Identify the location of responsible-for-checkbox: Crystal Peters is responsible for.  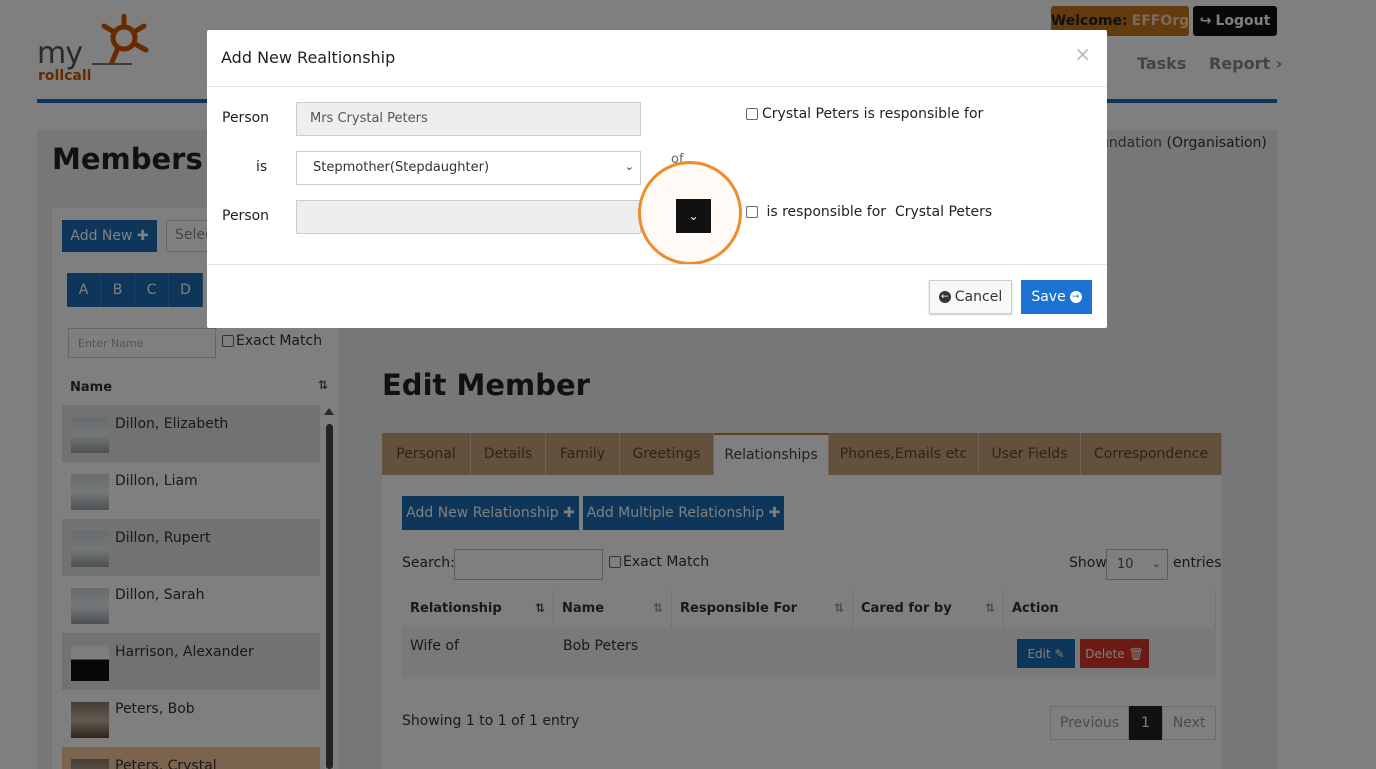
(864, 114).